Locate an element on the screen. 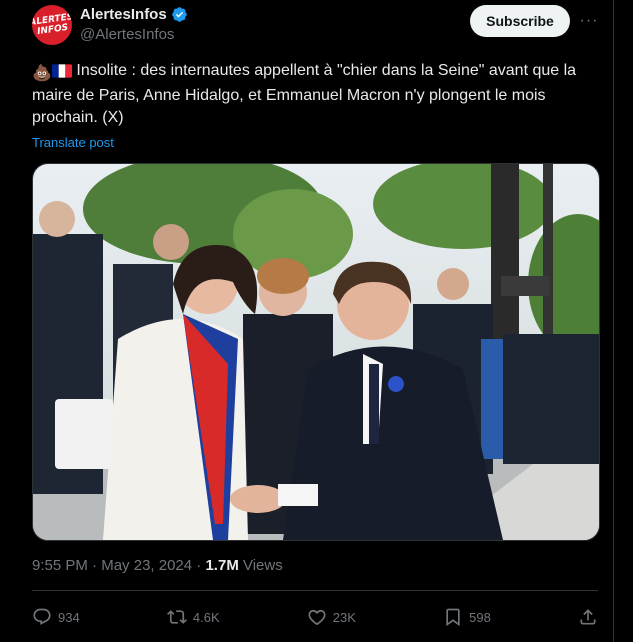 This screenshot has height=642, width=633. repost-count: 4.6K is located at coordinates (206, 617).